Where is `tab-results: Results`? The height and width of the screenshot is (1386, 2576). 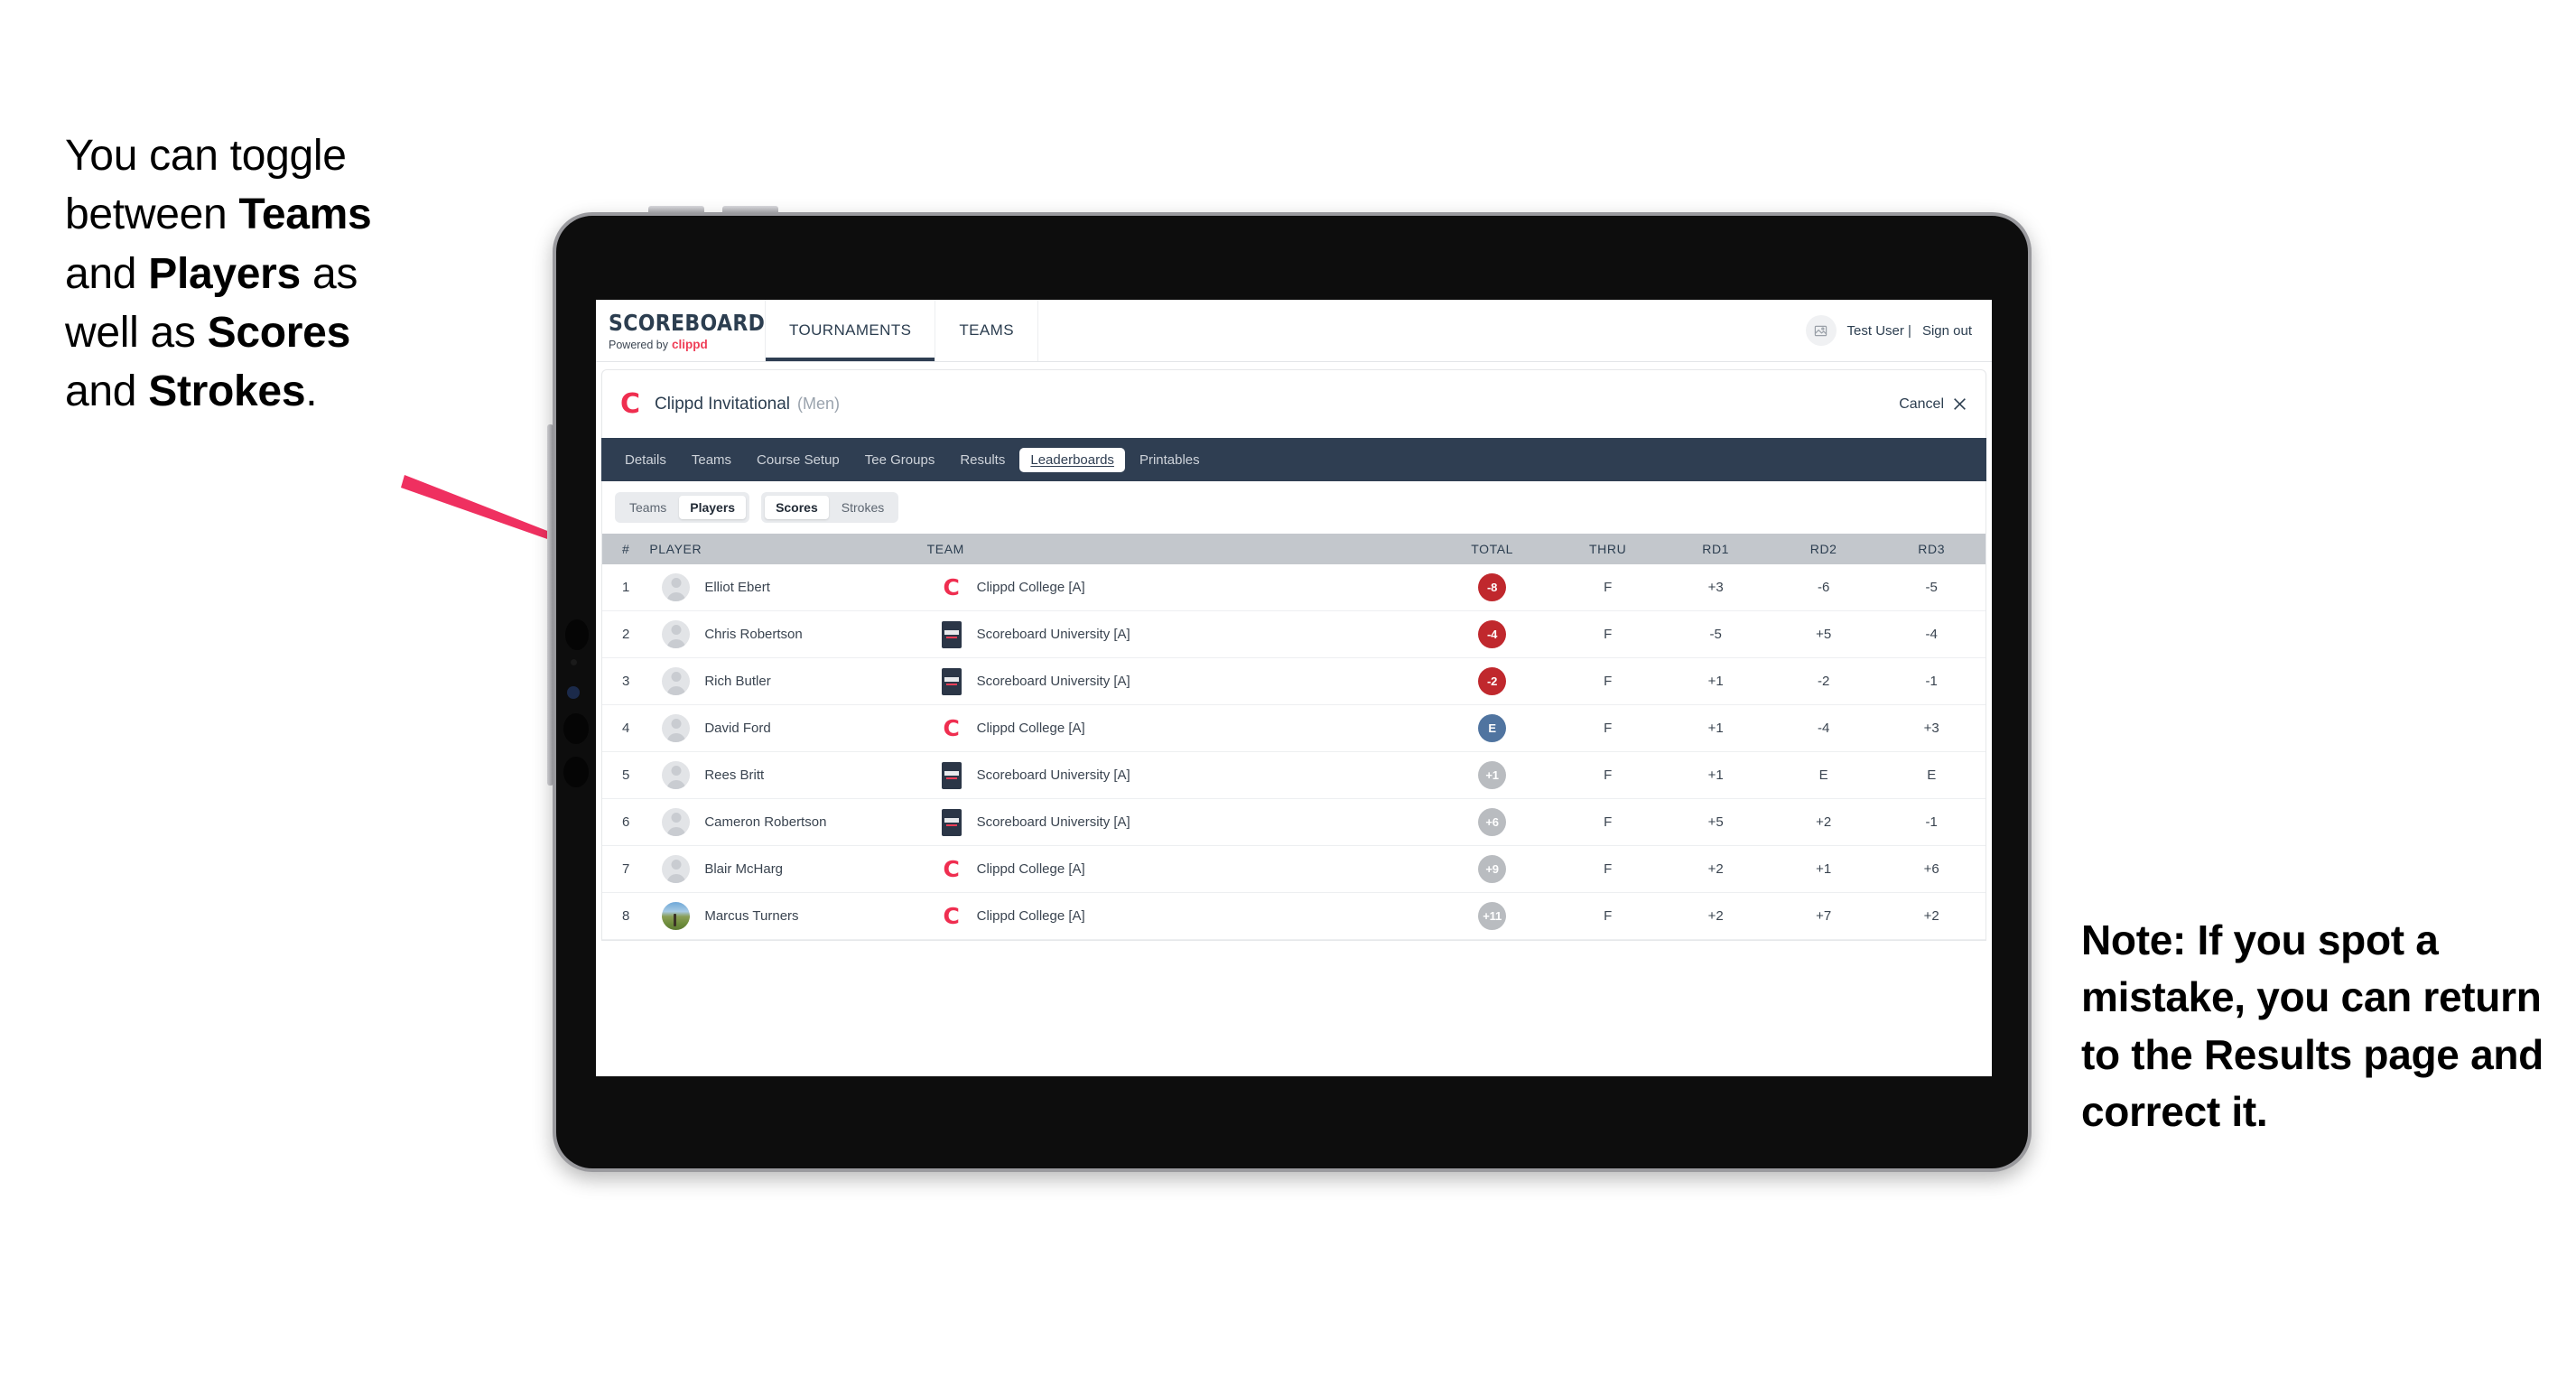 tab-results: Results is located at coordinates (982, 460).